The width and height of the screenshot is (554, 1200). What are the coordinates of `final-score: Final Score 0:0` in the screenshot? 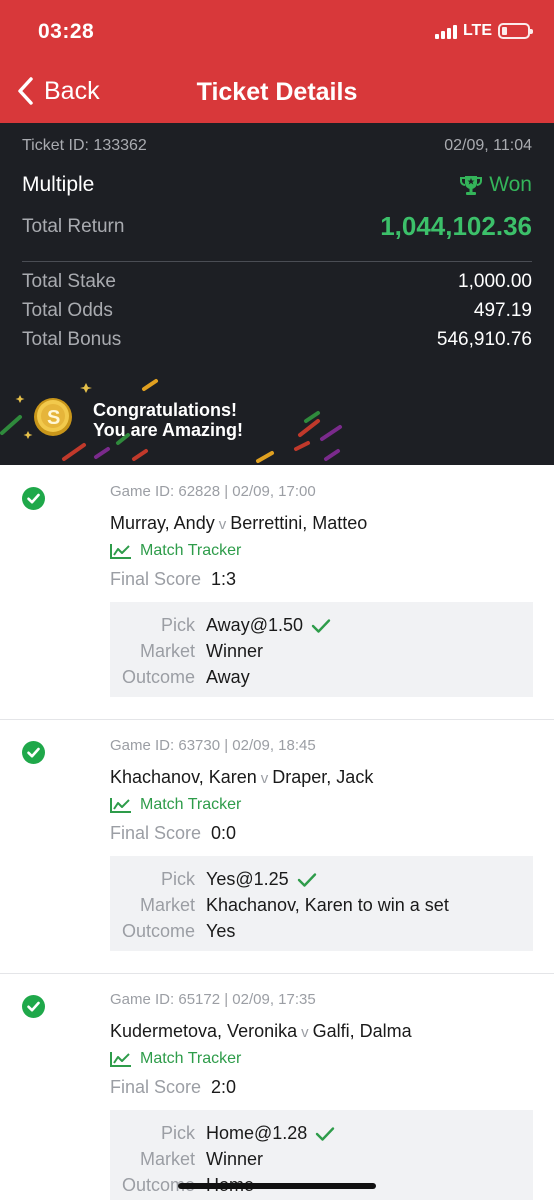 It's located at (173, 833).